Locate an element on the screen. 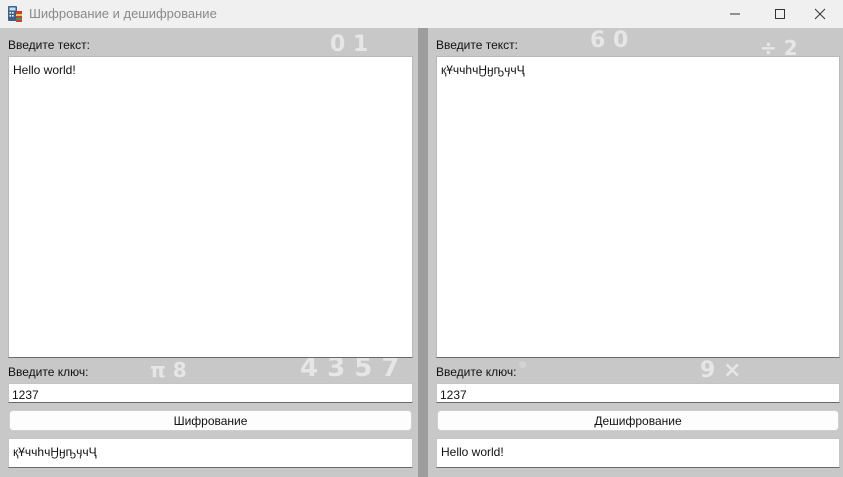 This screenshot has width=843, height=477. minimize-icon is located at coordinates (735, 14).